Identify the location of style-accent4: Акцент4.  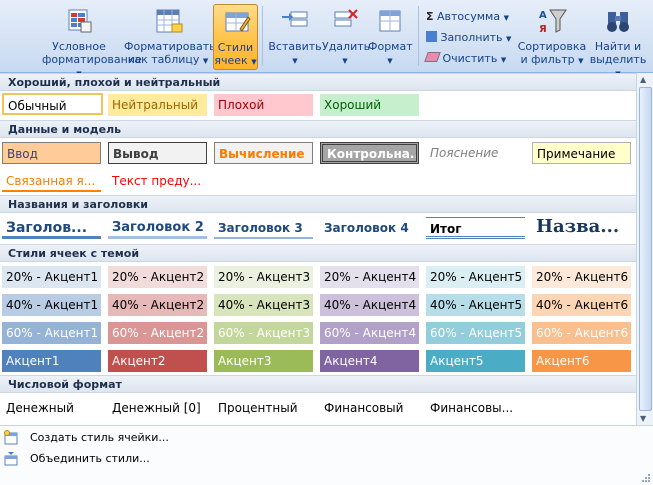
(369, 361).